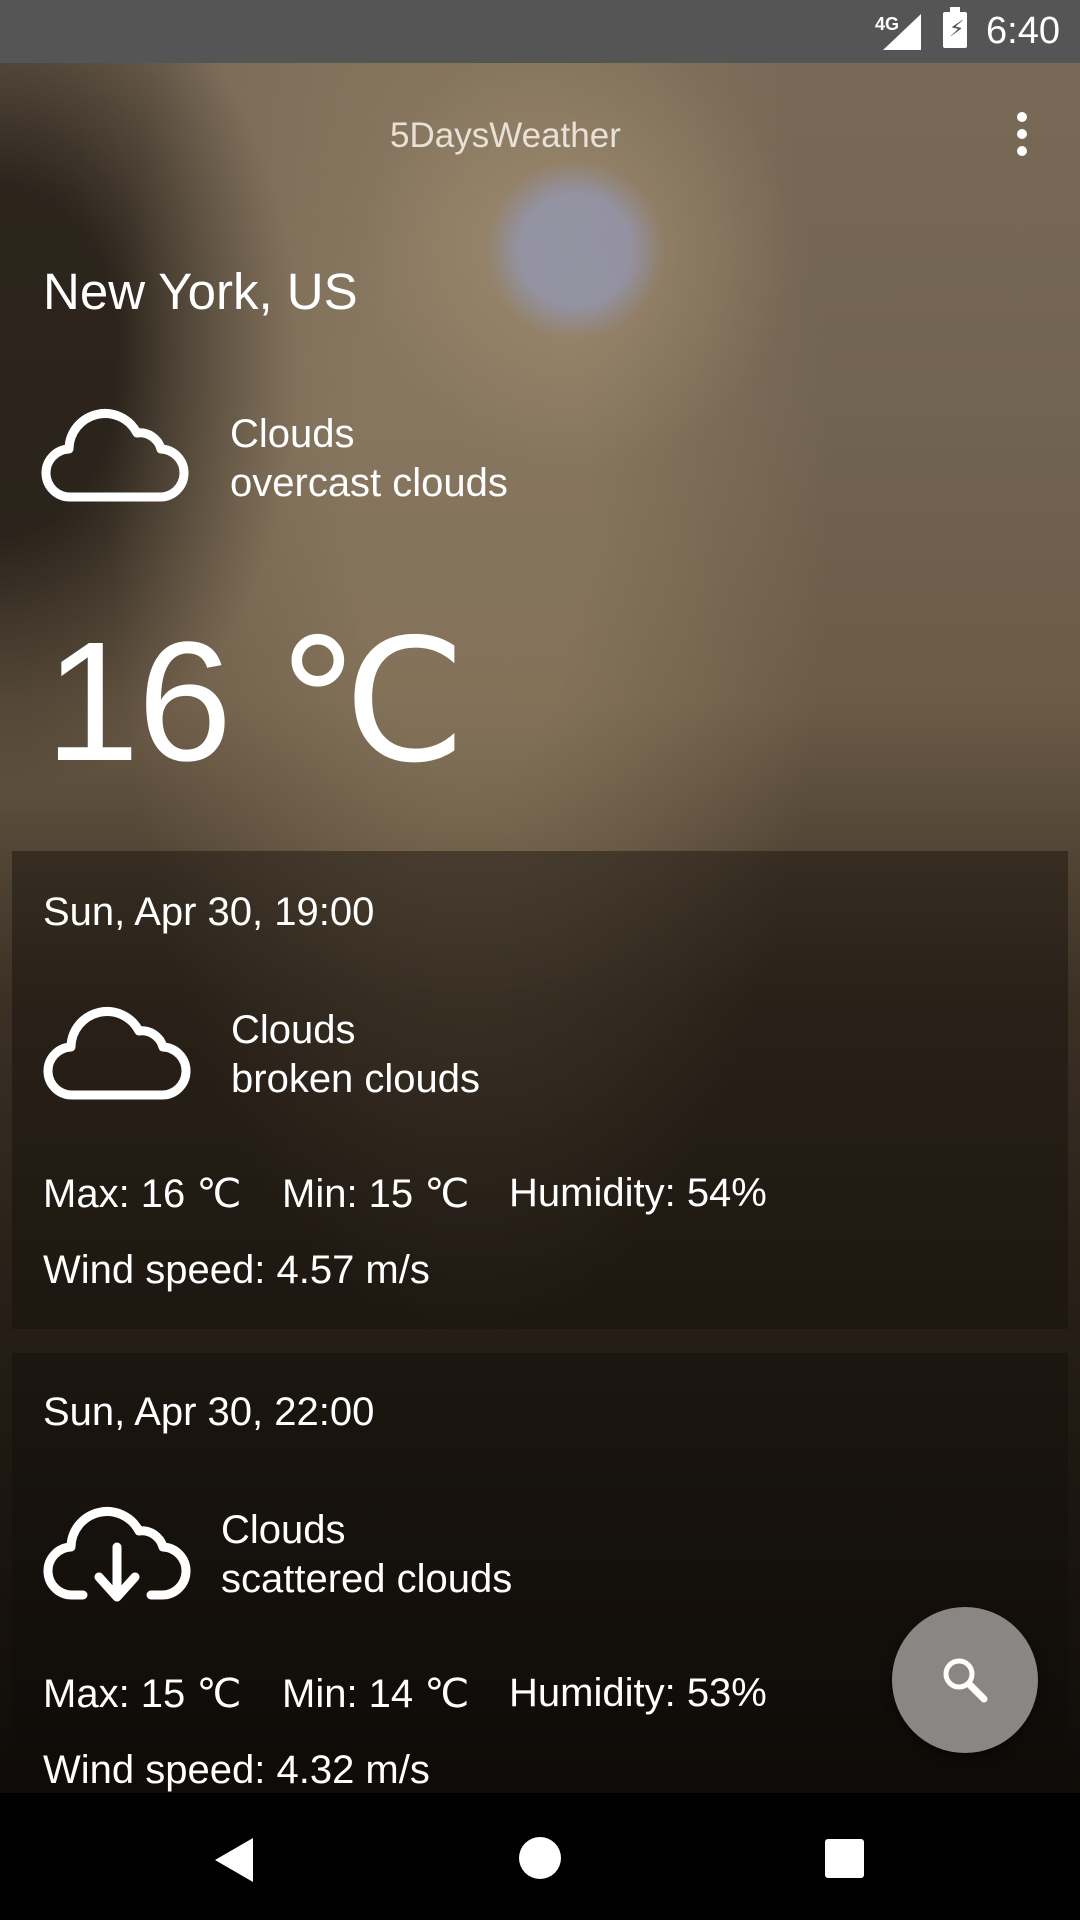  What do you see at coordinates (1023, 31) in the screenshot?
I see `status-time: 6:40` at bounding box center [1023, 31].